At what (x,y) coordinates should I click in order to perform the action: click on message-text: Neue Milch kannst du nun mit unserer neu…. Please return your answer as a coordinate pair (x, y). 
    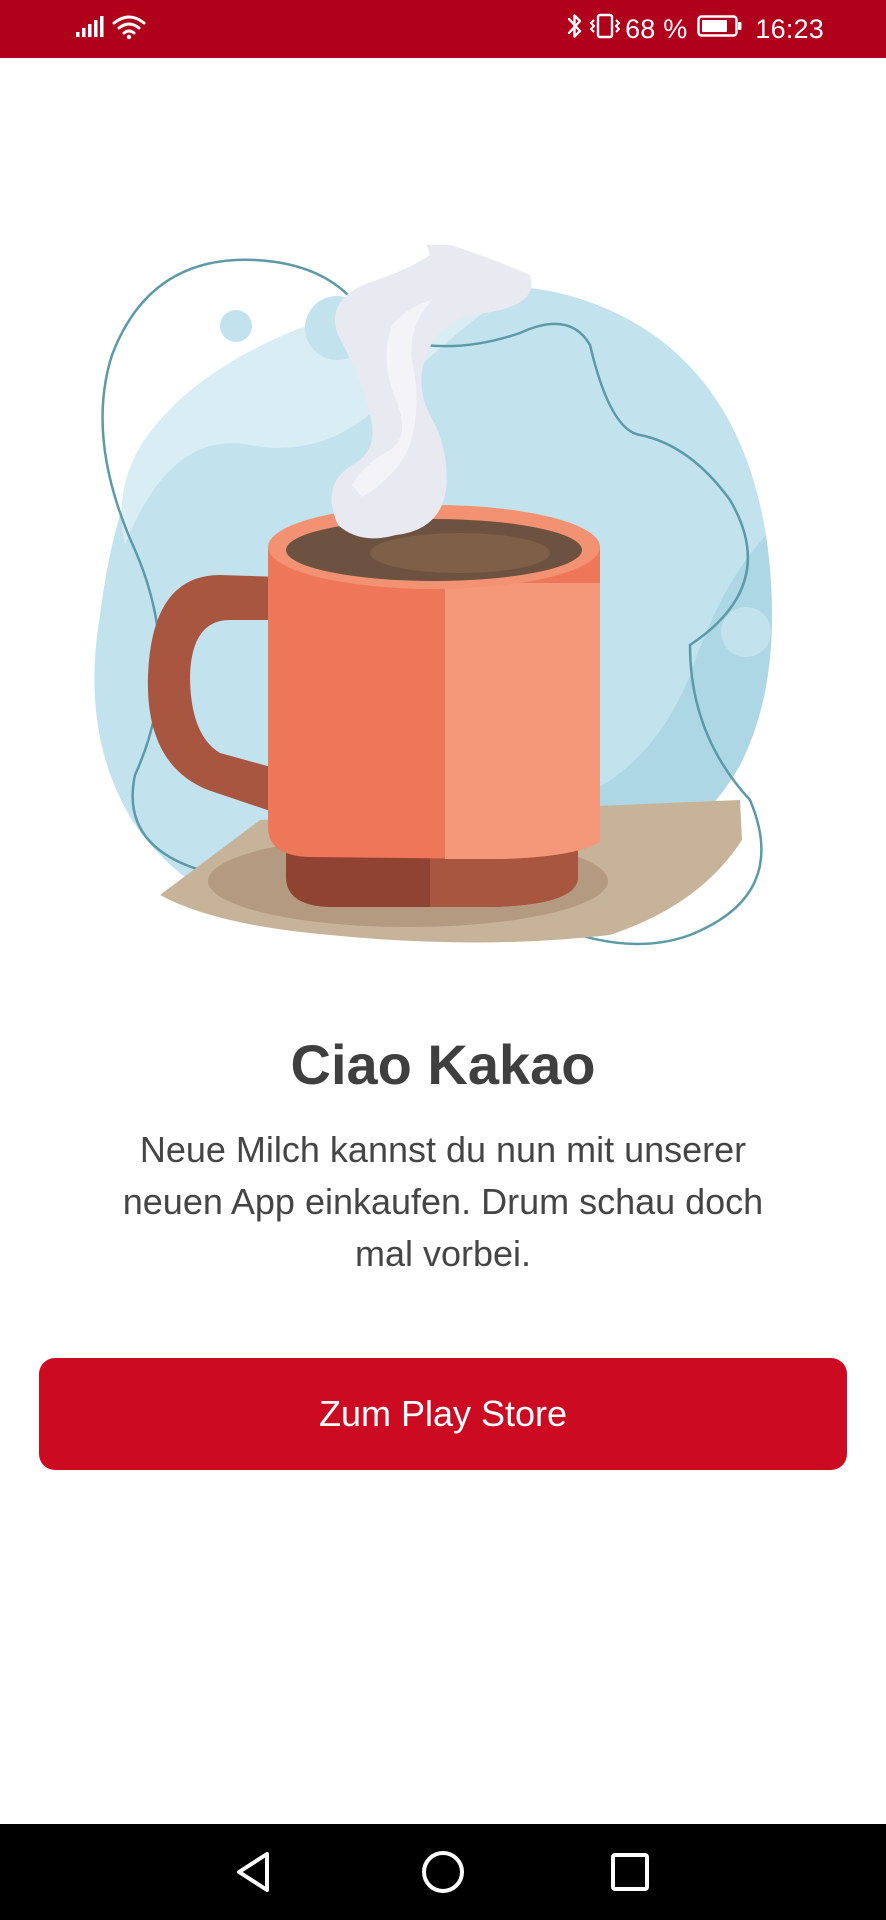
    Looking at the image, I should click on (443, 1201).